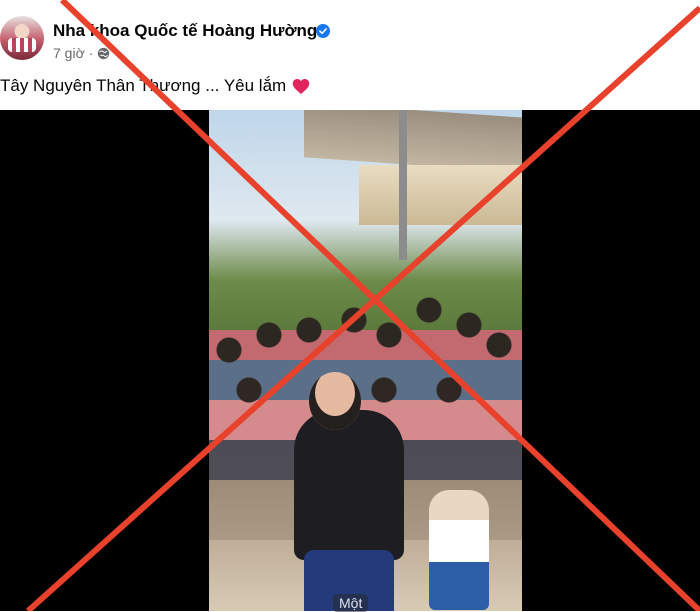 Image resolution: width=700 pixels, height=612 pixels. I want to click on verified-badge-icon, so click(323, 31).